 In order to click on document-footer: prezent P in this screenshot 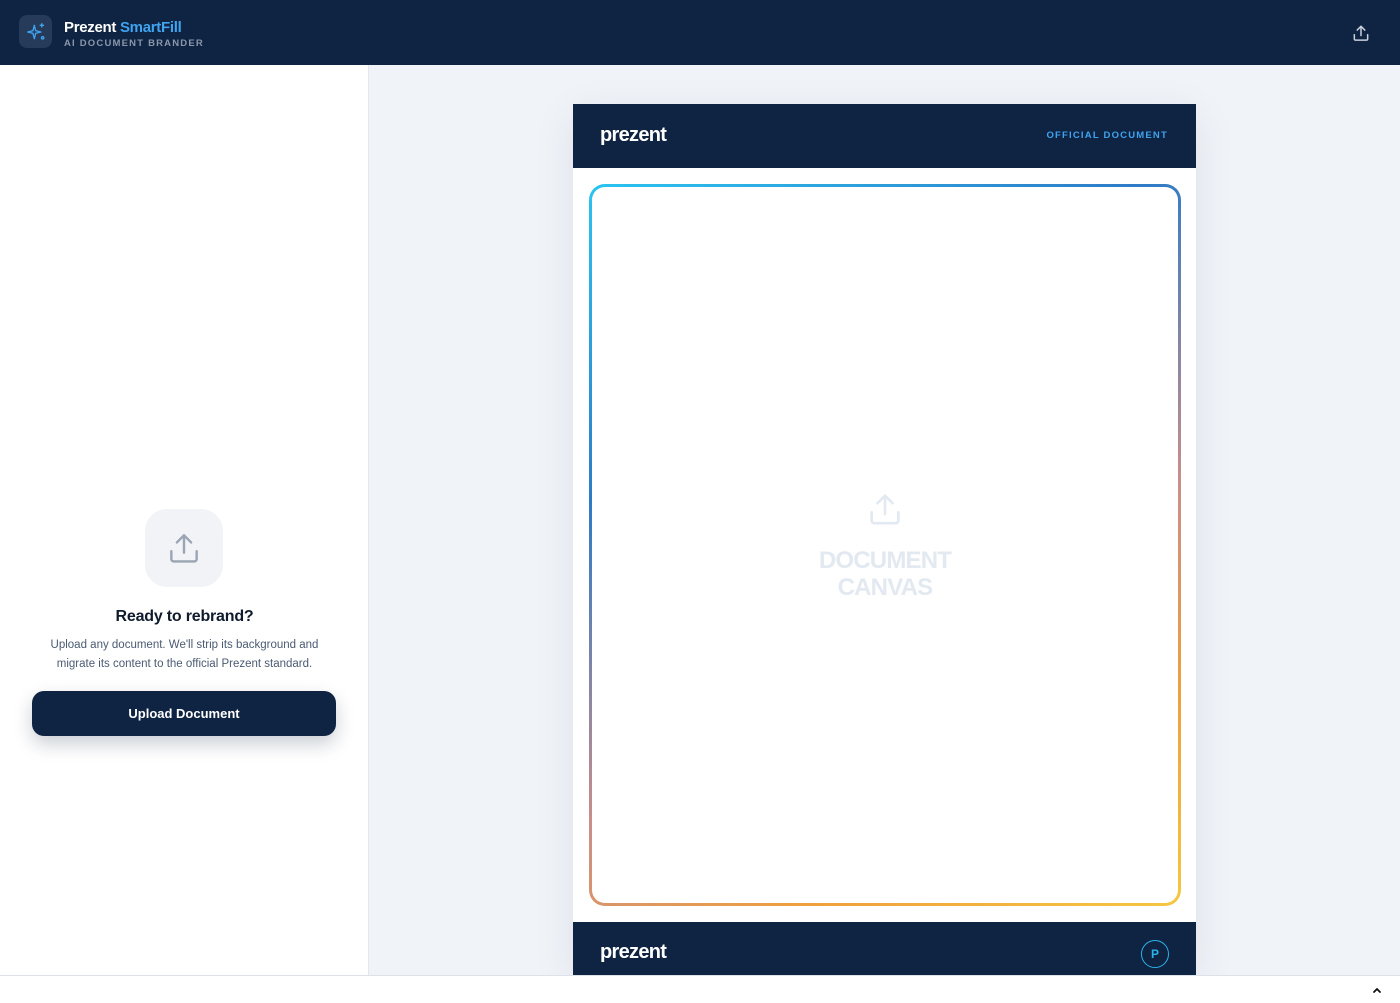, I will do `click(884, 948)`.